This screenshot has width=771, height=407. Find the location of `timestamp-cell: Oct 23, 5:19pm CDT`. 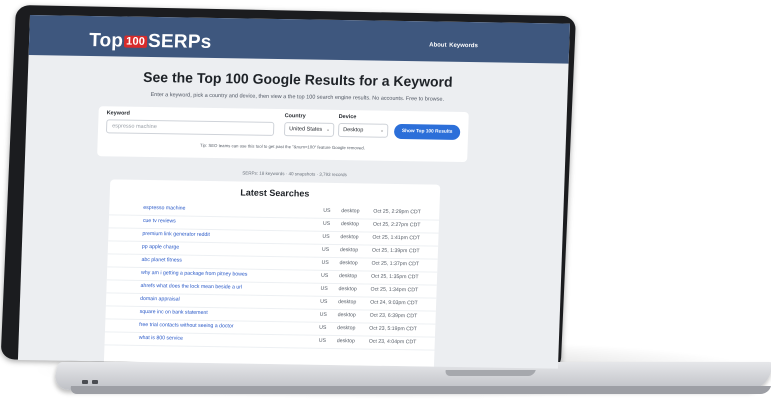

timestamp-cell: Oct 23, 5:19pm CDT is located at coordinates (393, 329).